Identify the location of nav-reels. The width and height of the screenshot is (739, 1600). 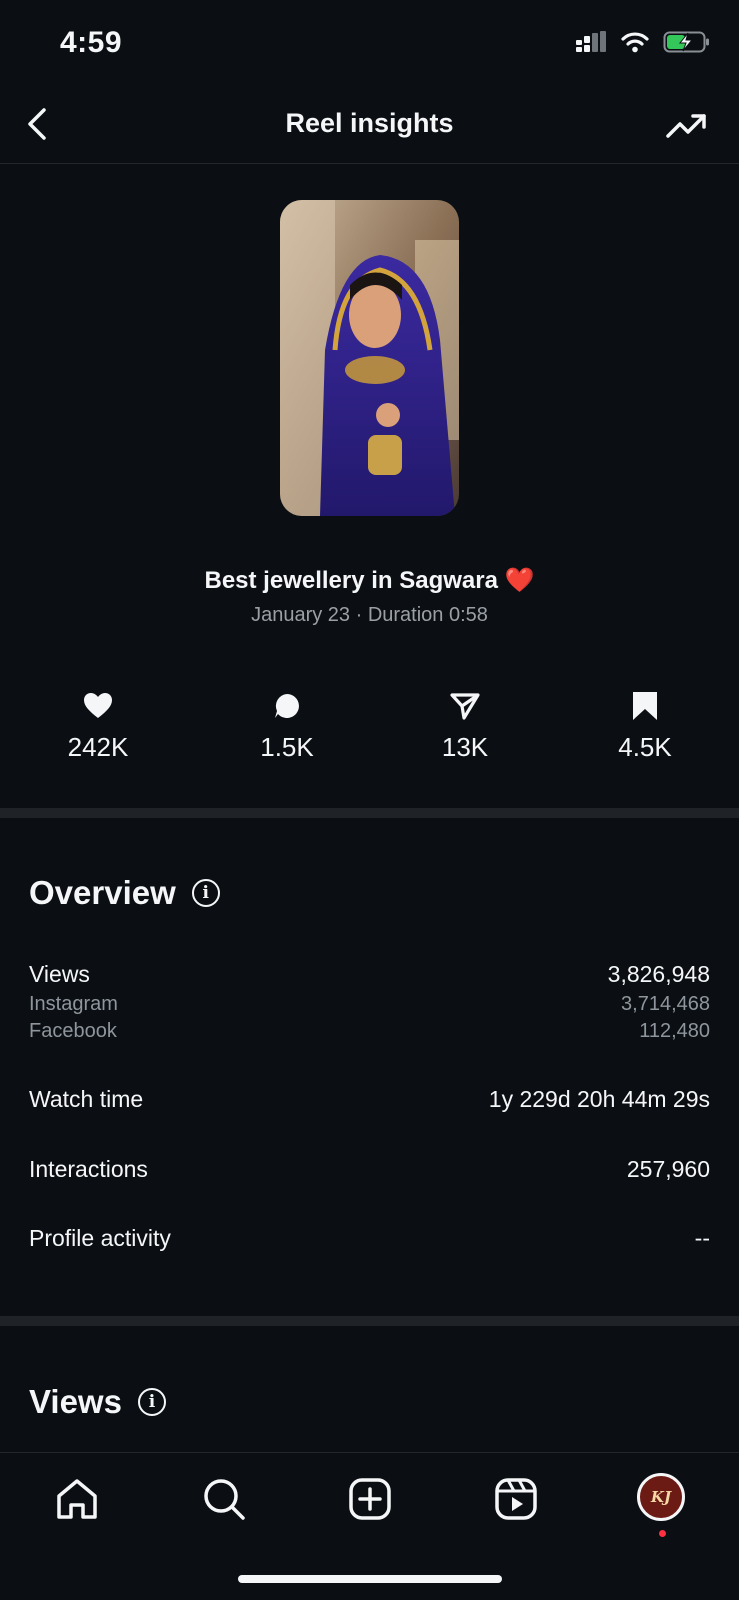
(516, 1499).